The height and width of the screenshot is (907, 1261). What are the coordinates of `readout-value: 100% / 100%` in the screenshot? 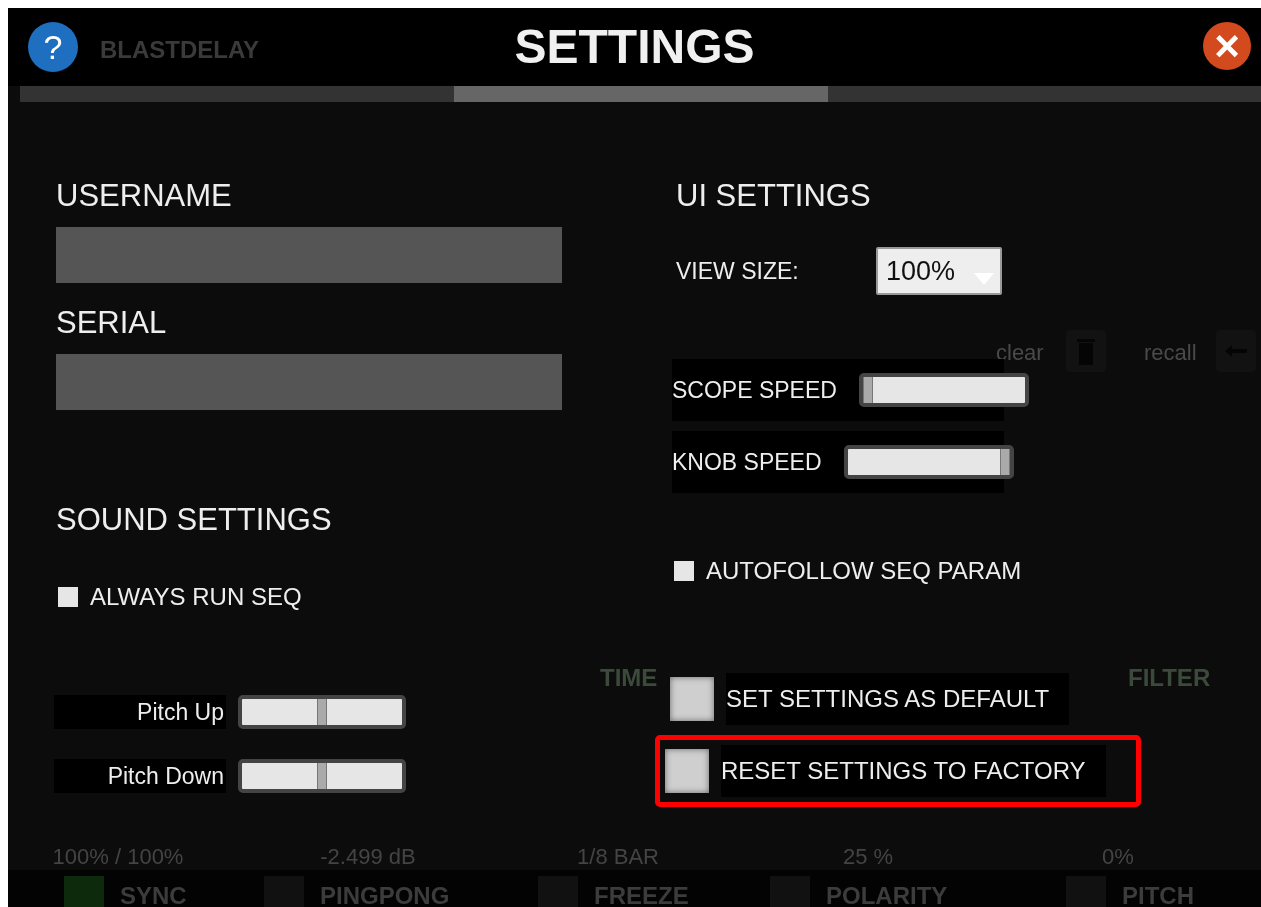 It's located at (118, 857).